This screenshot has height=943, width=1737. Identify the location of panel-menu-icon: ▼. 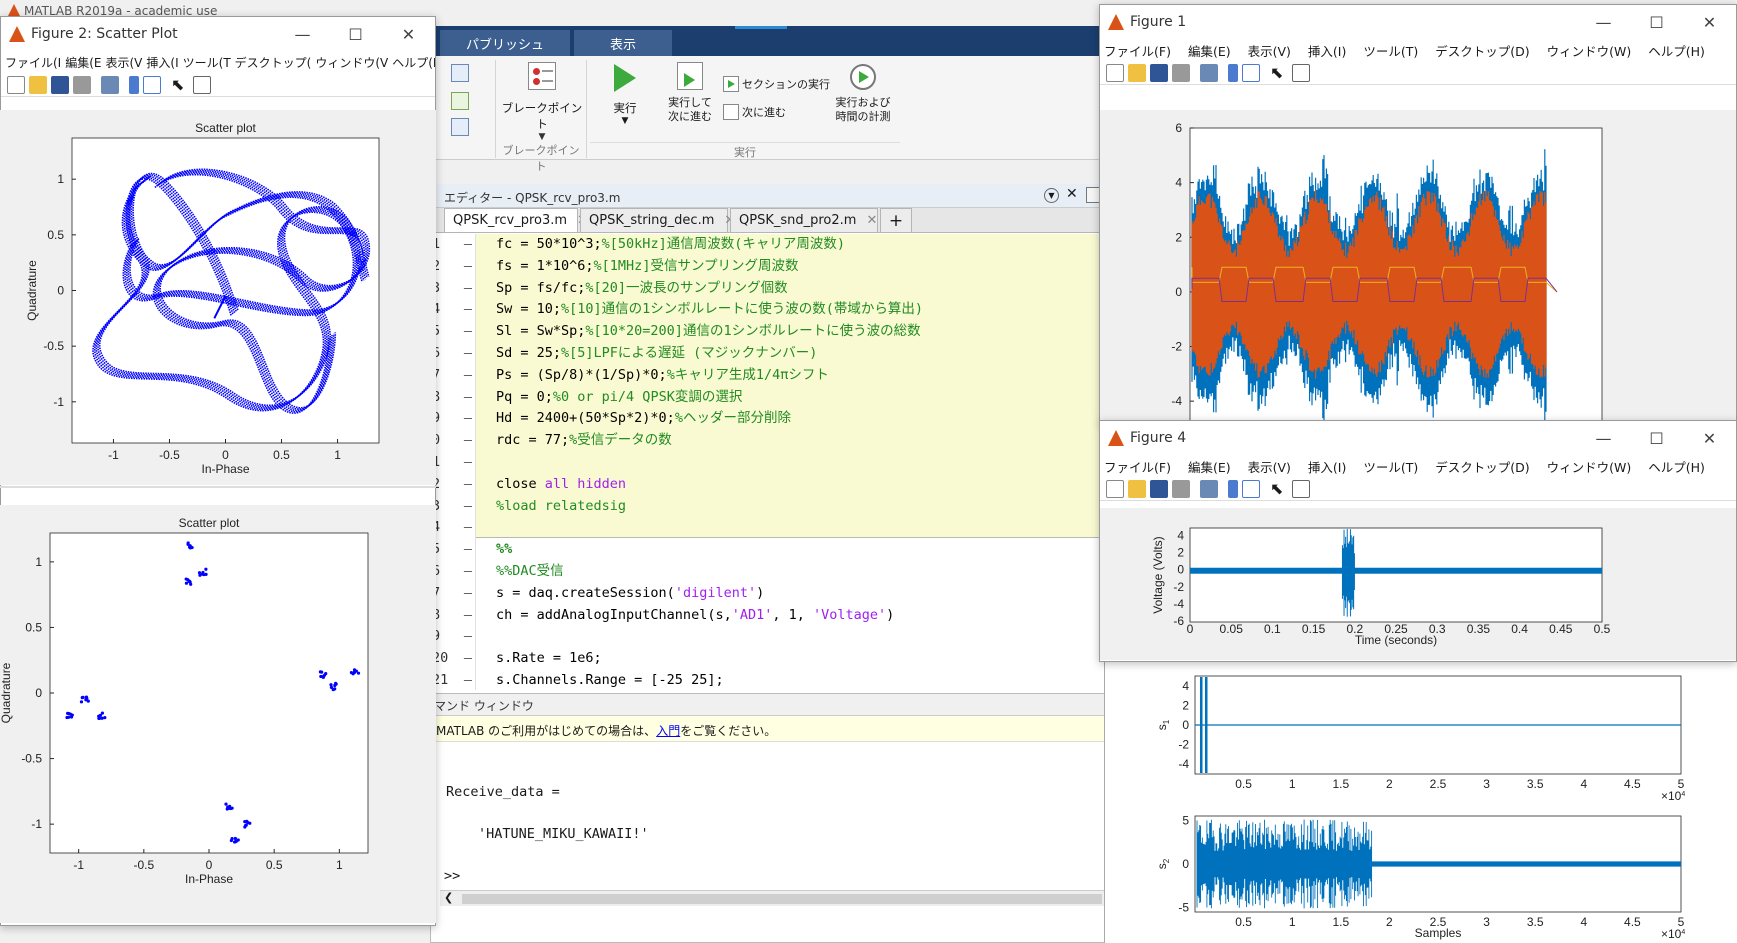
(1051, 195).